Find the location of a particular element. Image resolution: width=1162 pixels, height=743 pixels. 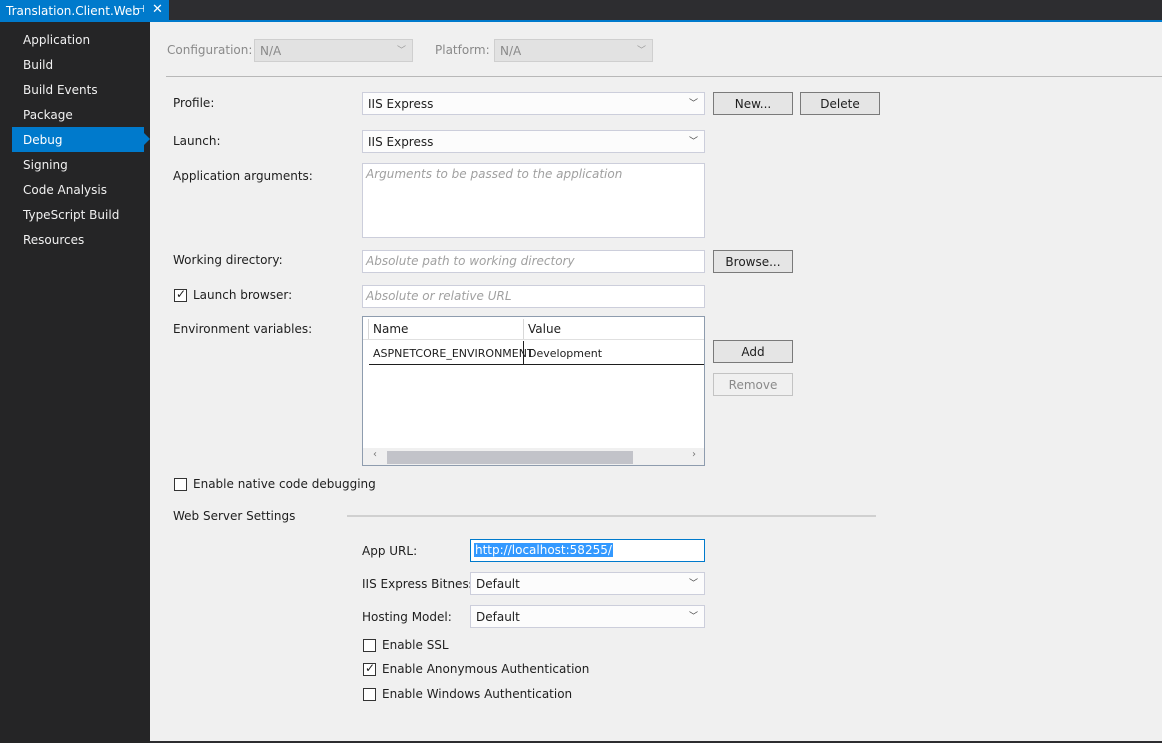

launch-value: IIS Express is located at coordinates (401, 141).